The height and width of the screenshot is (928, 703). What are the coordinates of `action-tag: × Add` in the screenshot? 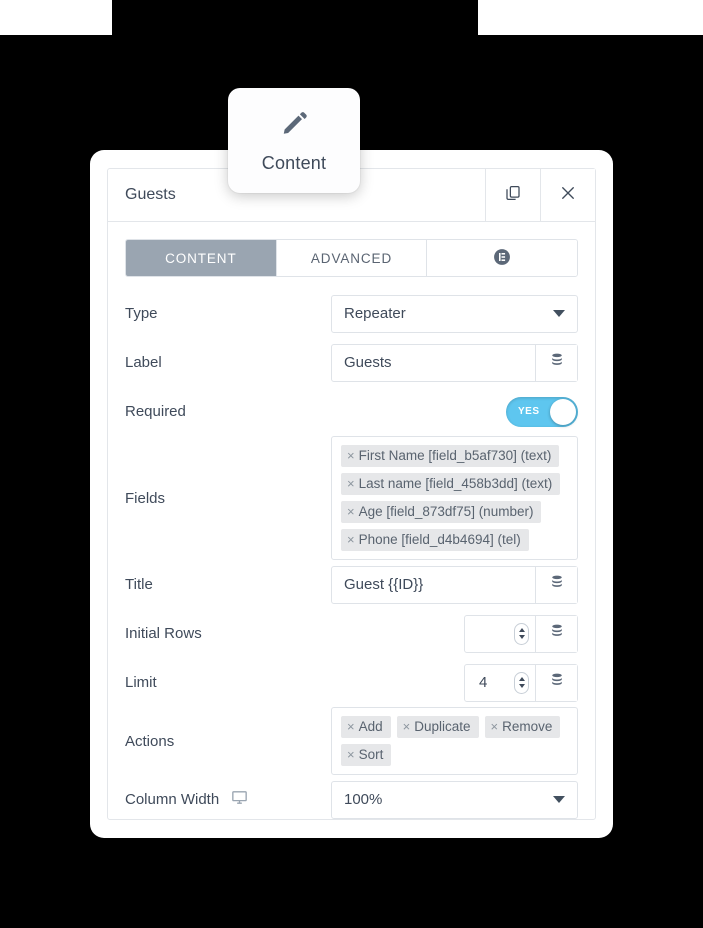 It's located at (366, 727).